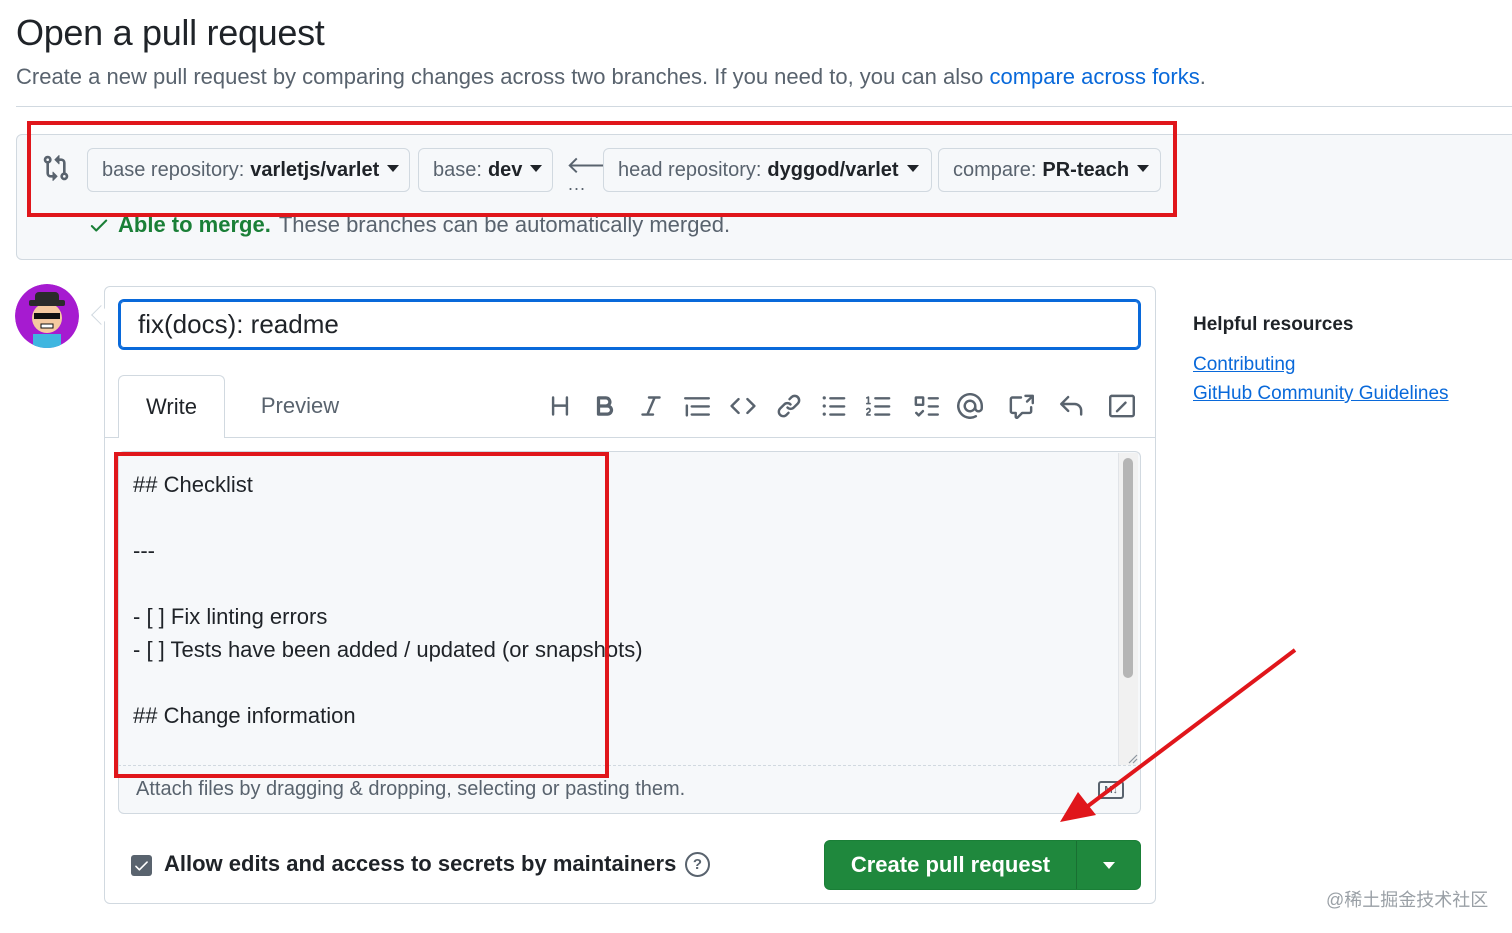 The height and width of the screenshot is (933, 1512). What do you see at coordinates (170, 32) in the screenshot?
I see `page-title: Open a pull request` at bounding box center [170, 32].